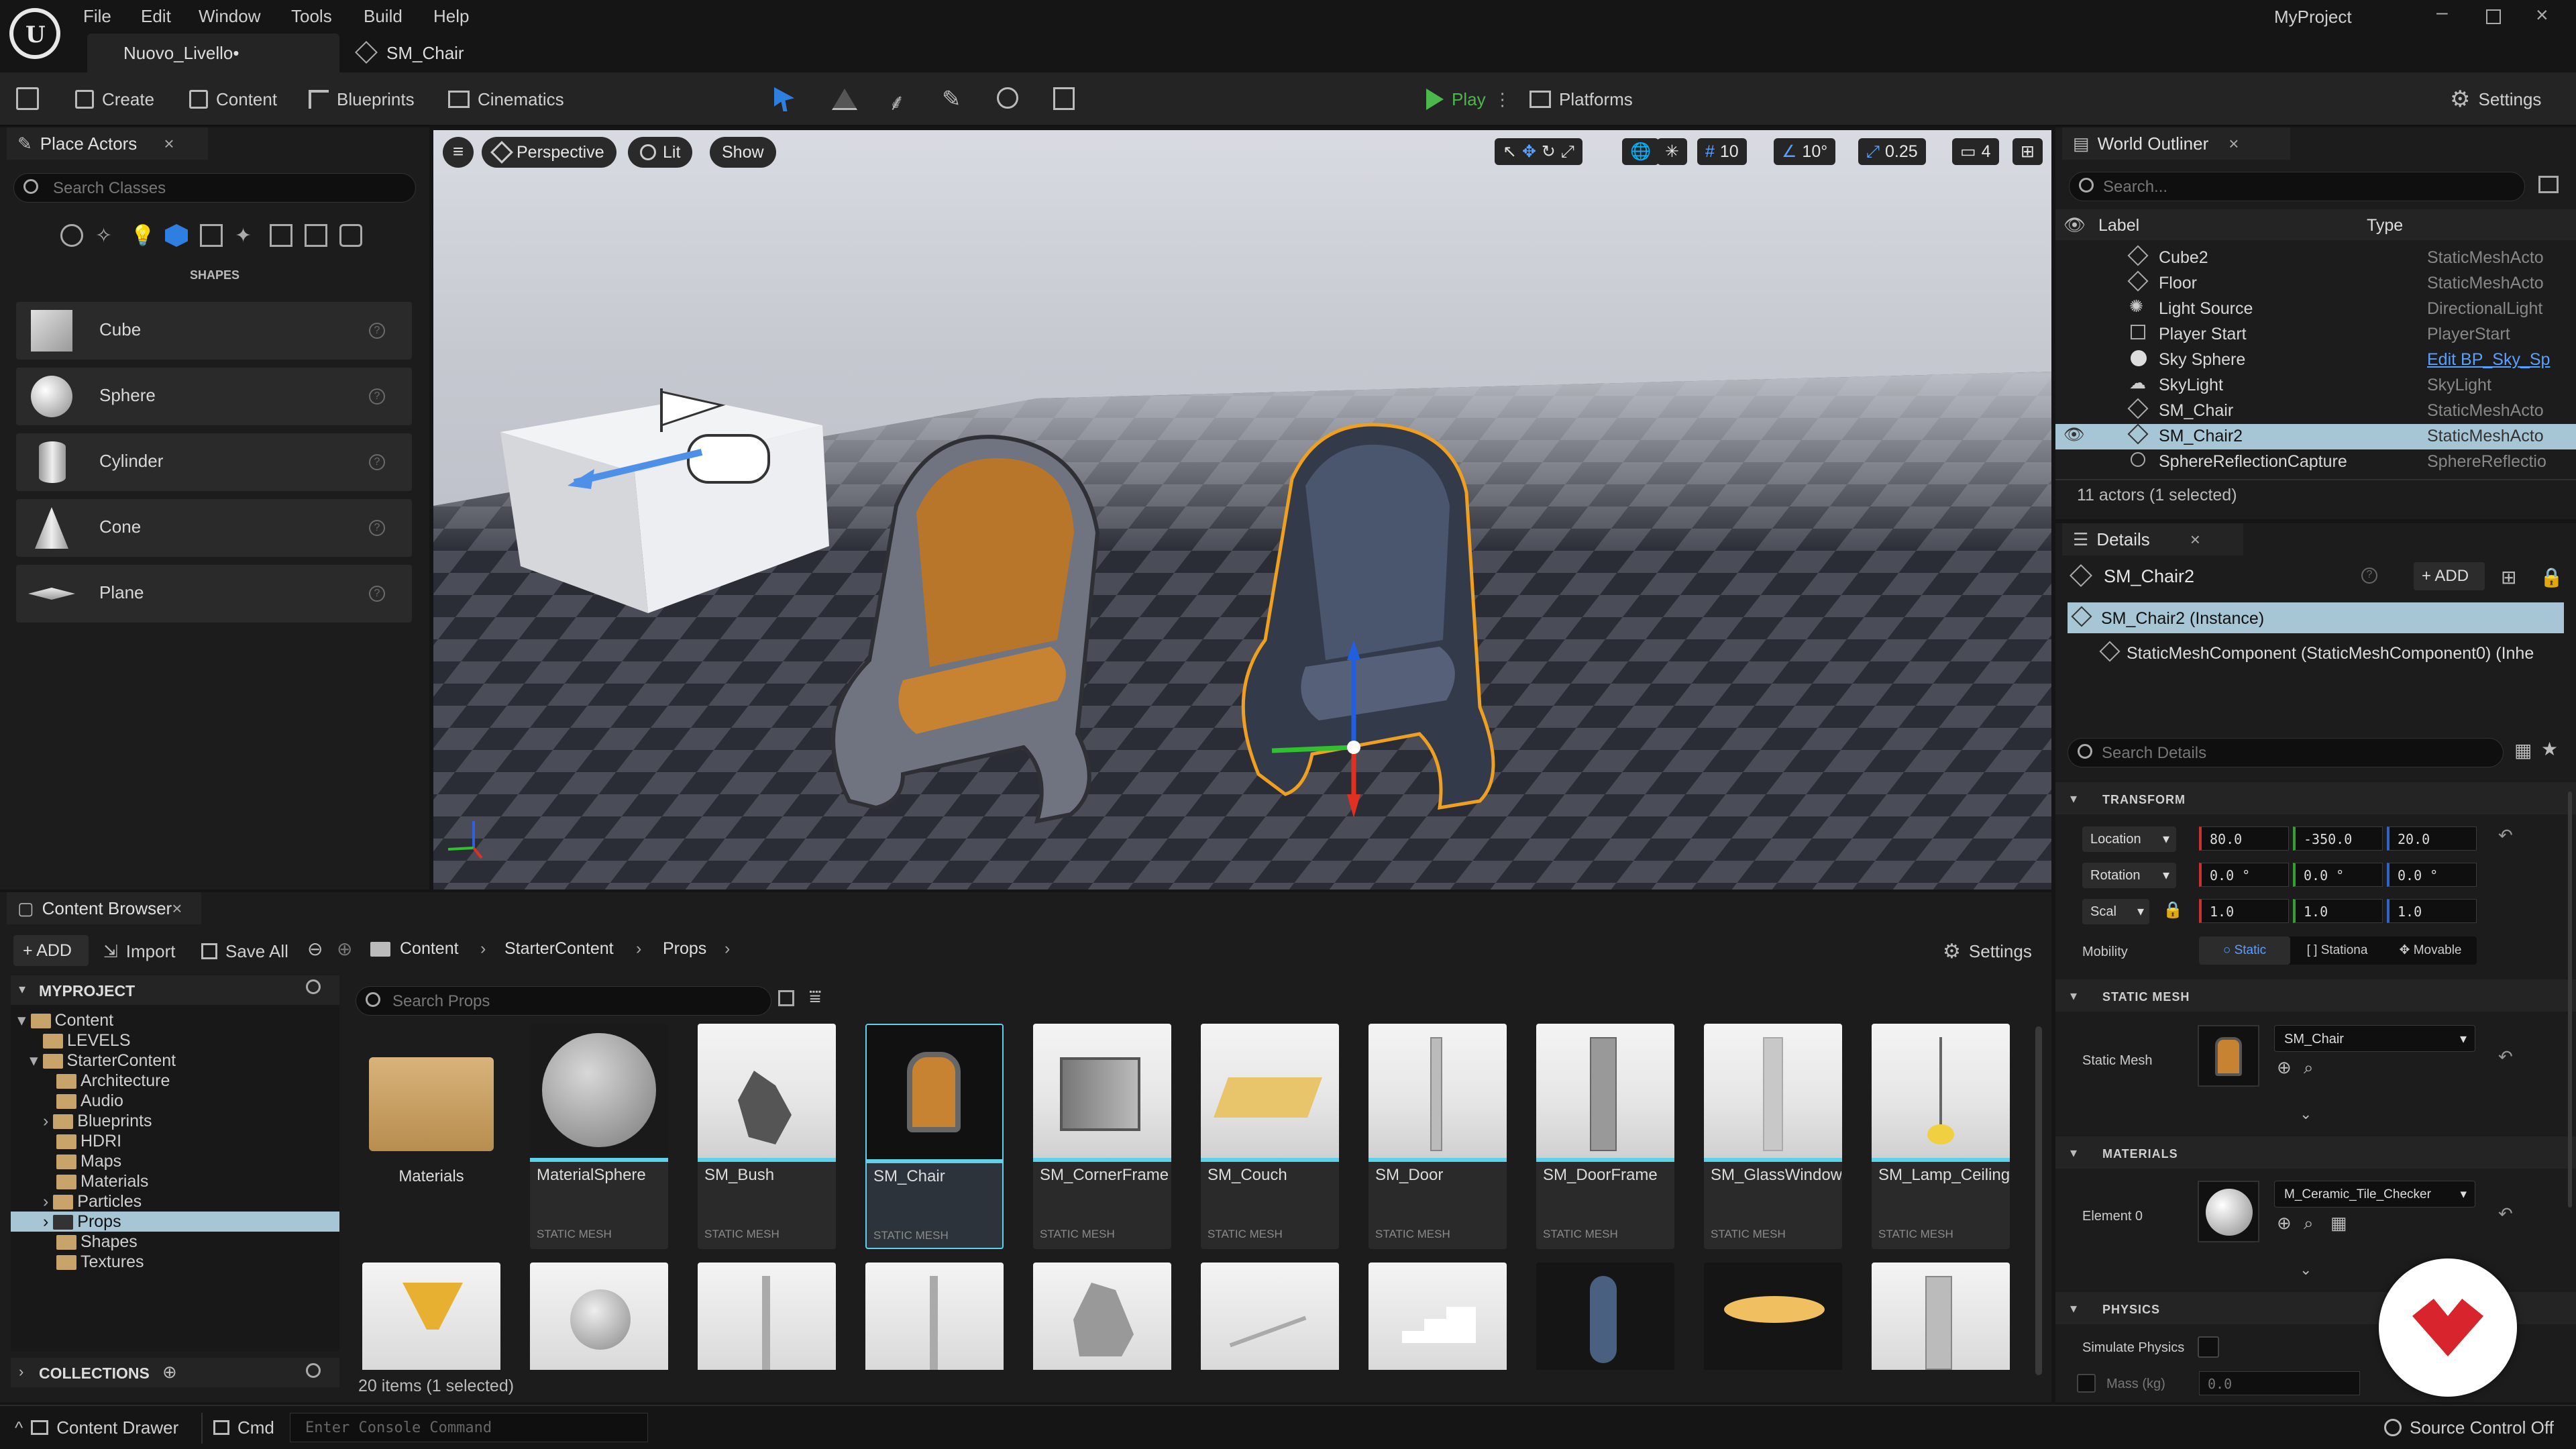 The height and width of the screenshot is (1449, 2576). What do you see at coordinates (743, 152) in the screenshot?
I see `show-button: Show` at bounding box center [743, 152].